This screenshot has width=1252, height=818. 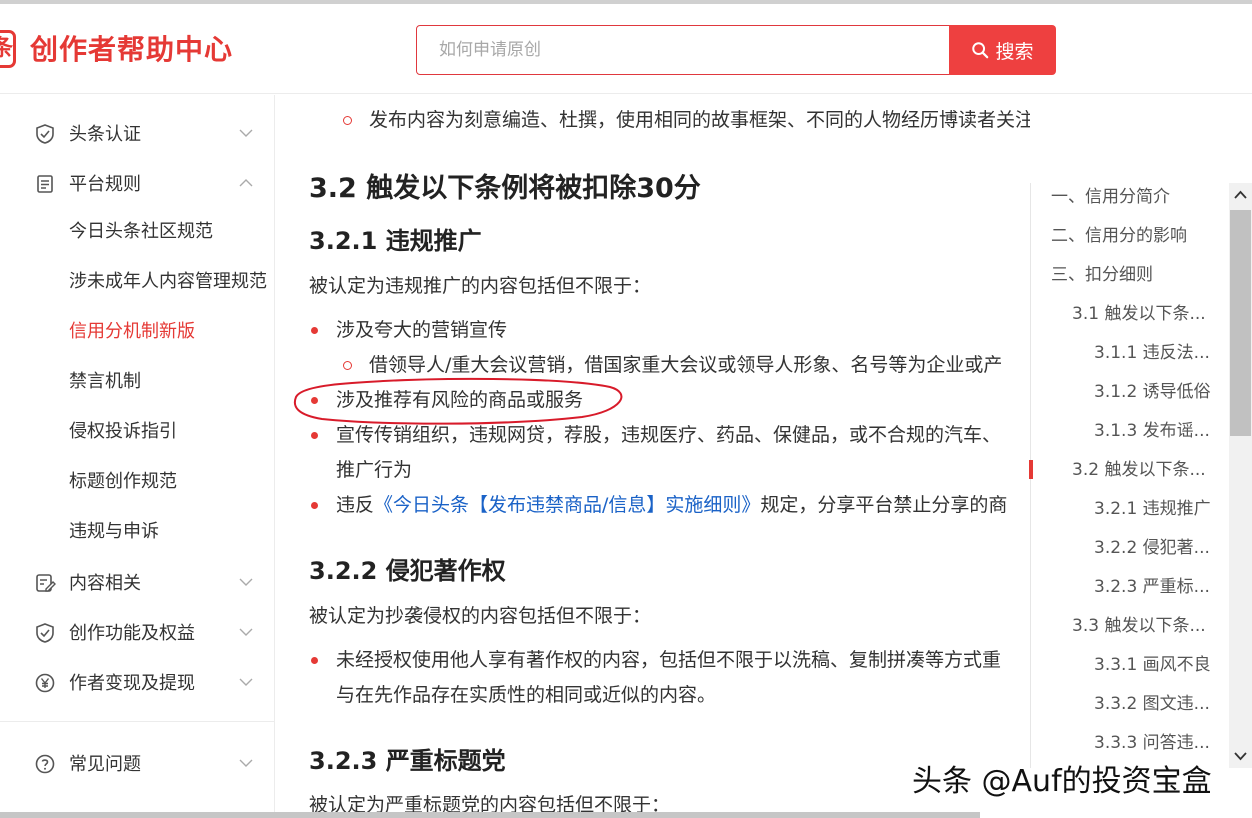 What do you see at coordinates (526, 695) in the screenshot?
I see `list-item-continuation: 与在先作品存在实质性的相同或近似的内容。` at bounding box center [526, 695].